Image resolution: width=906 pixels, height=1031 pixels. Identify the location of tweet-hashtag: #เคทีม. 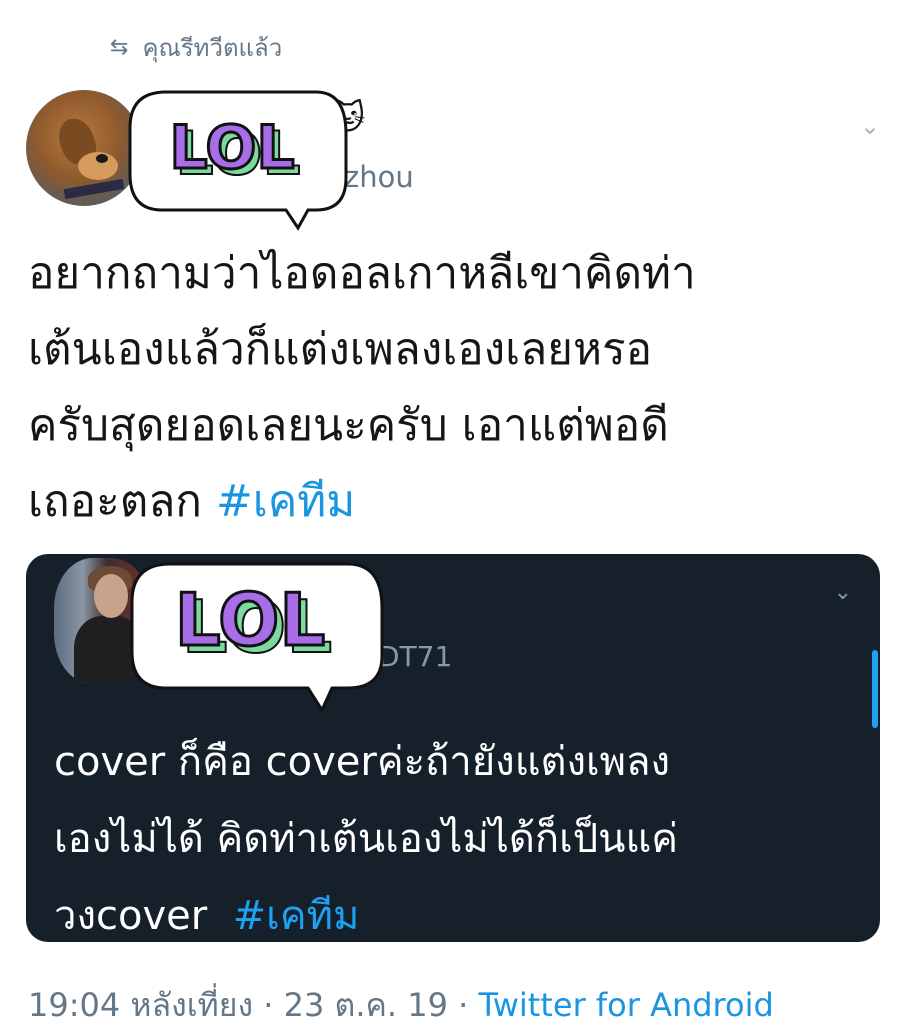
(285, 501).